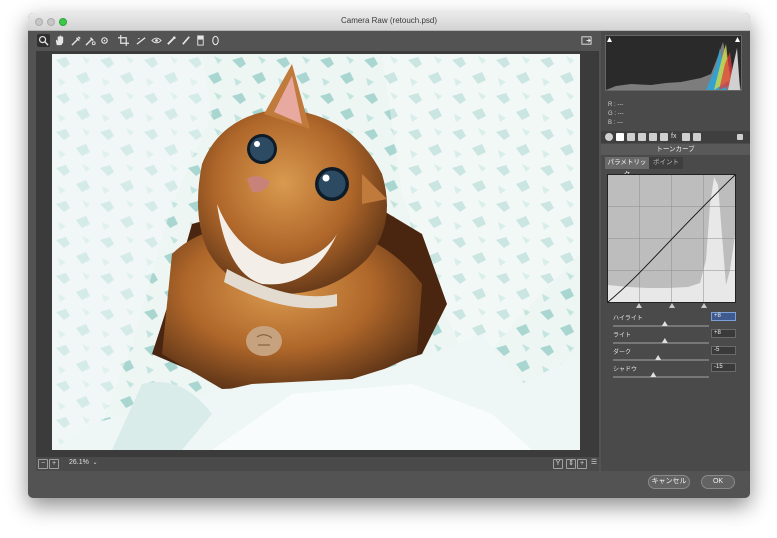  I want to click on swap-settings-icon: ⇕, so click(571, 464).